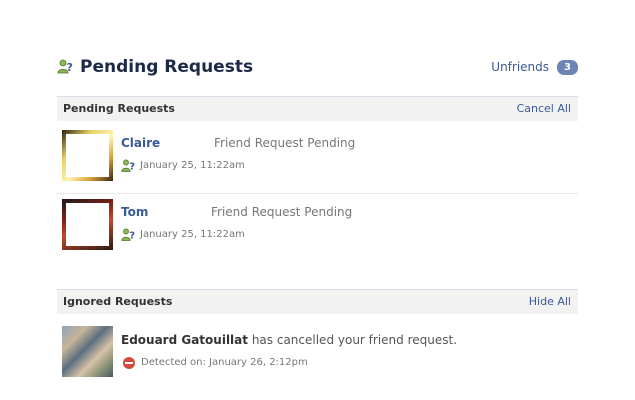 This screenshot has width=635, height=400. Describe the element at coordinates (129, 363) in the screenshot. I see `stop-icon` at that location.